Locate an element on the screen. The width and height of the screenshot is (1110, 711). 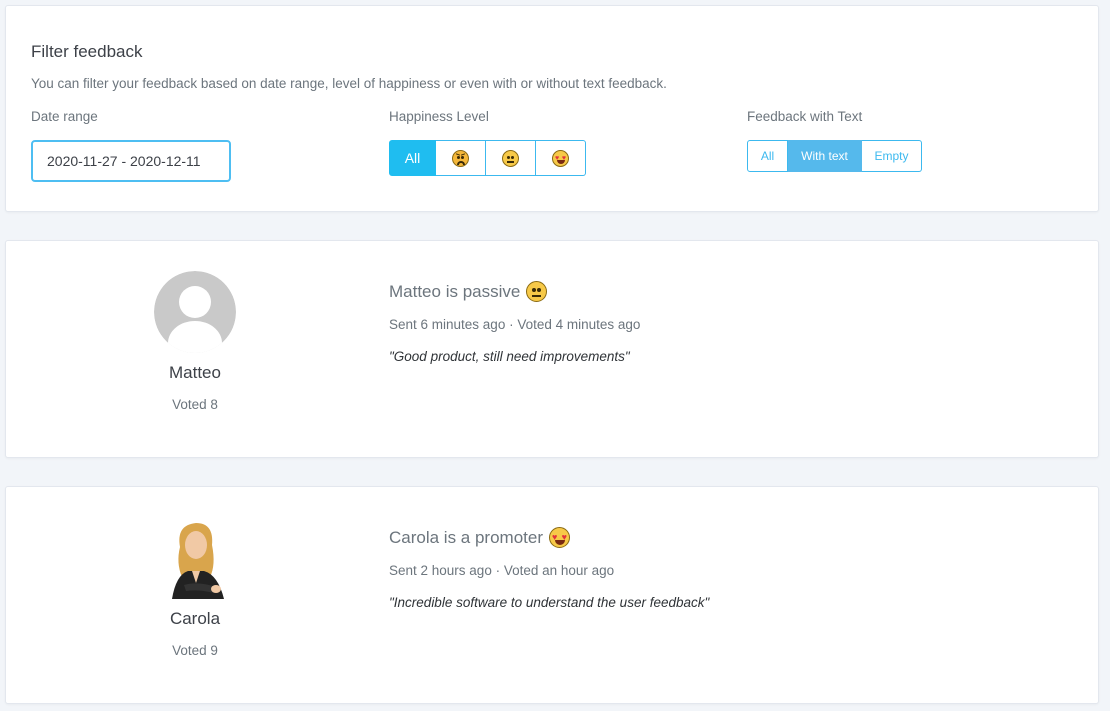
feedback-headline-text: Carola is a promoter is located at coordinates (466, 537).